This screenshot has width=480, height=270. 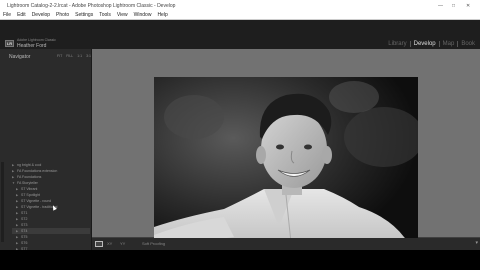 I want to click on account-label: Adobe Lightroom Classic, so click(x=36, y=40).